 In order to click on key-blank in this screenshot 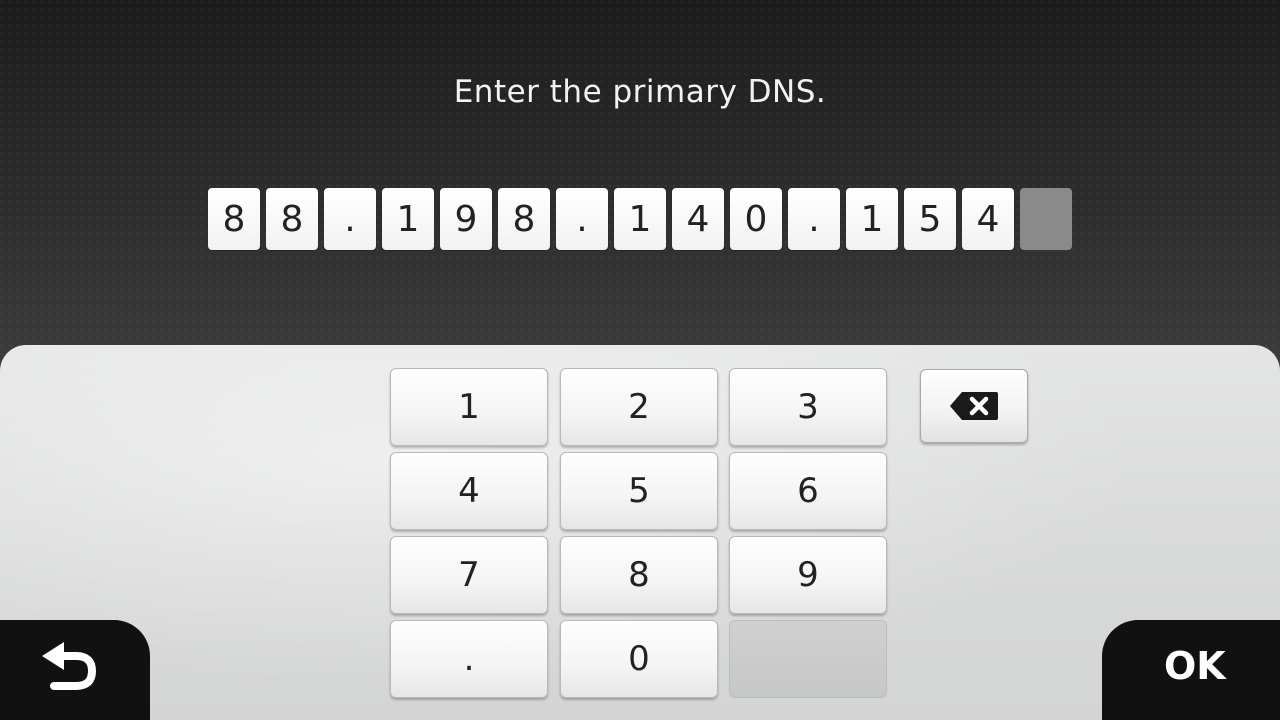, I will do `click(808, 659)`.